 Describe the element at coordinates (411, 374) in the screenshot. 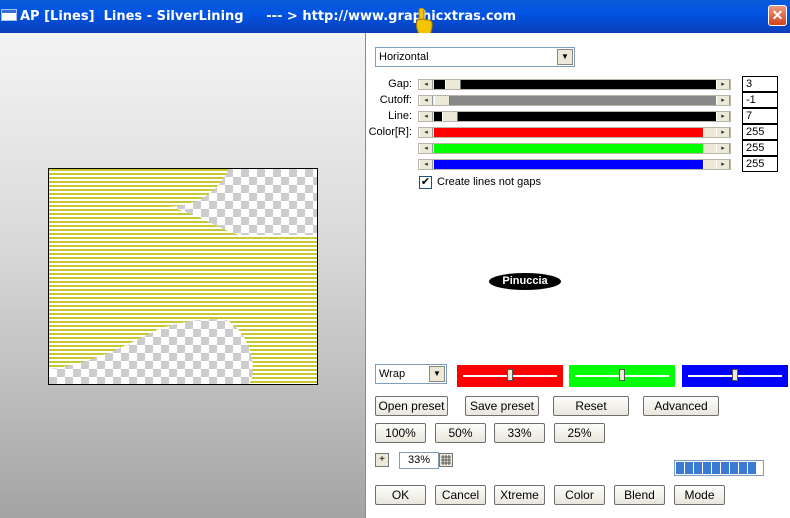

I see `edge-mode-dropdown: Wrap ▼` at that location.